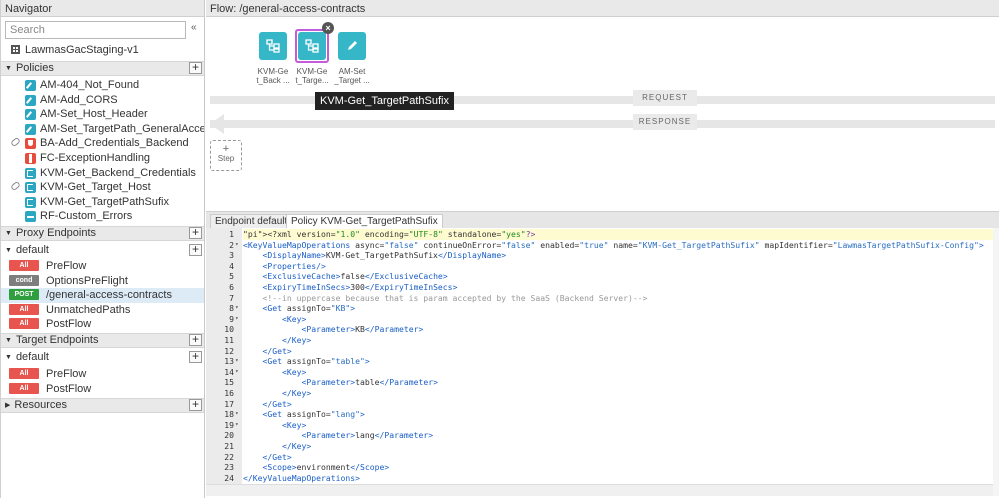  What do you see at coordinates (30, 158) in the screenshot?
I see `flow-callout-icon` at bounding box center [30, 158].